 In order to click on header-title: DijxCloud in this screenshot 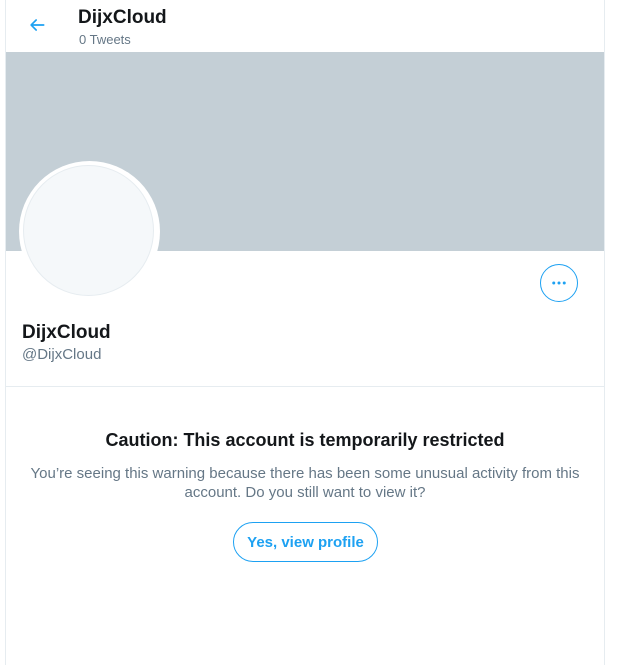, I will do `click(122, 17)`.